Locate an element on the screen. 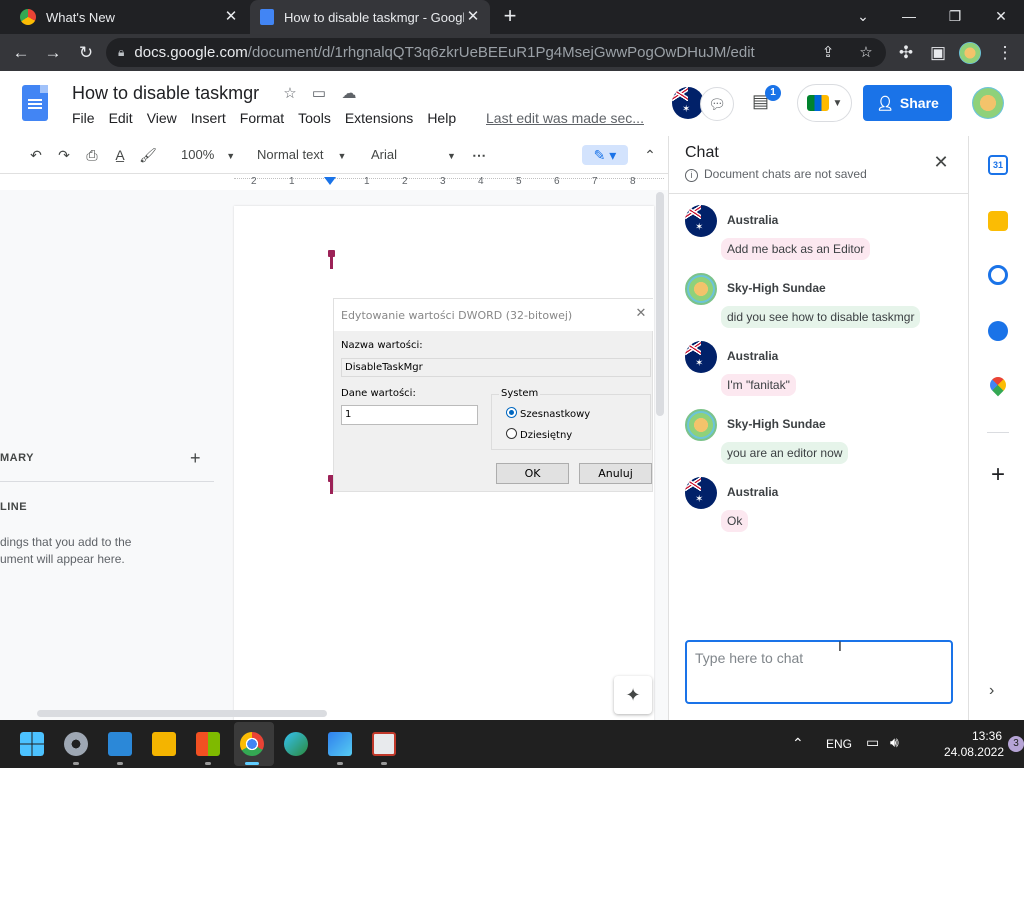 The image size is (1024, 900). editing-mode-button: ✎ ▾ is located at coordinates (605, 155).